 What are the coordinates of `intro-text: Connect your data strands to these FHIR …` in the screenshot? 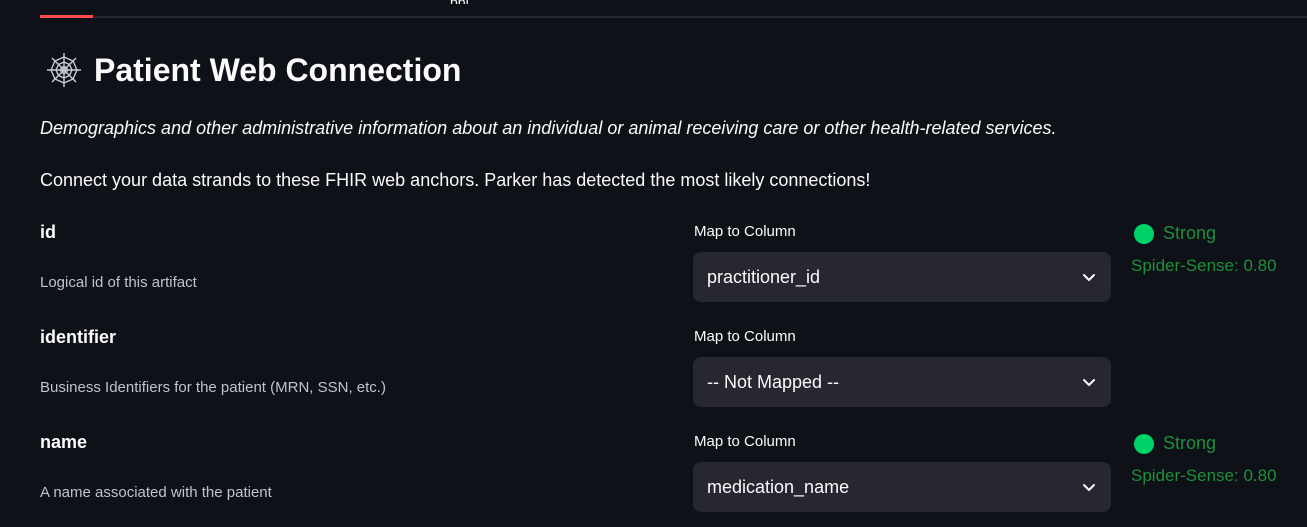 It's located at (455, 180).